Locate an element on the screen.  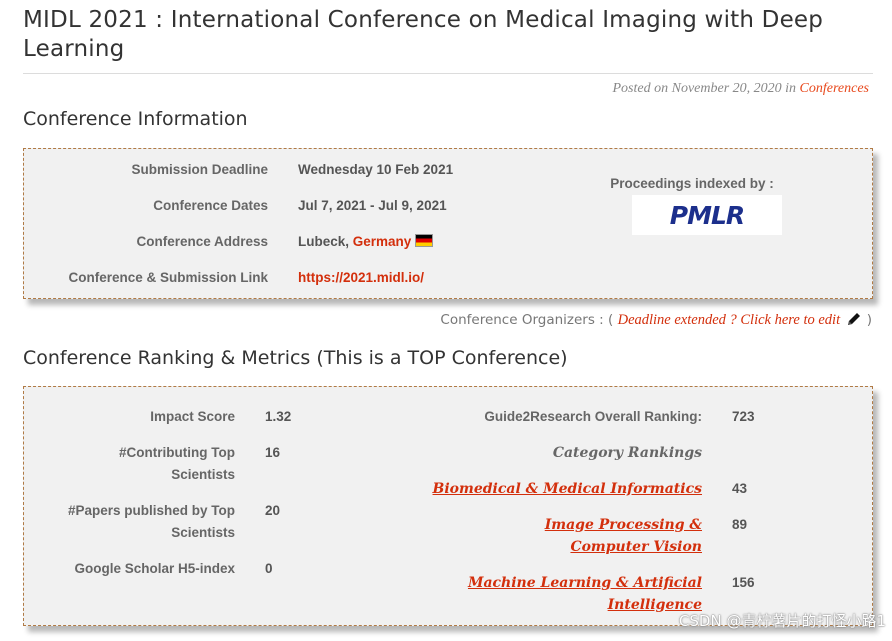
country-link-germany: Germany is located at coordinates (382, 241).